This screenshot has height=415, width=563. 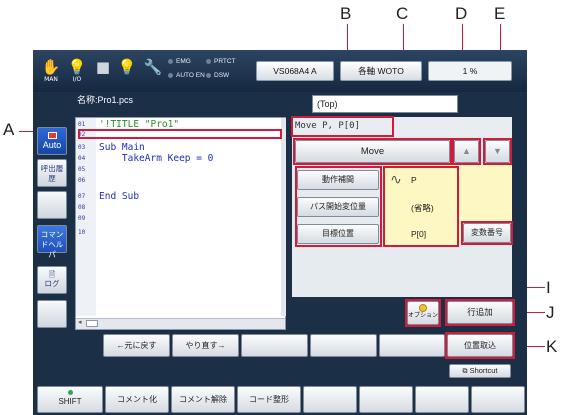 What do you see at coordinates (179, 61) in the screenshot?
I see `led-emg: EMG` at bounding box center [179, 61].